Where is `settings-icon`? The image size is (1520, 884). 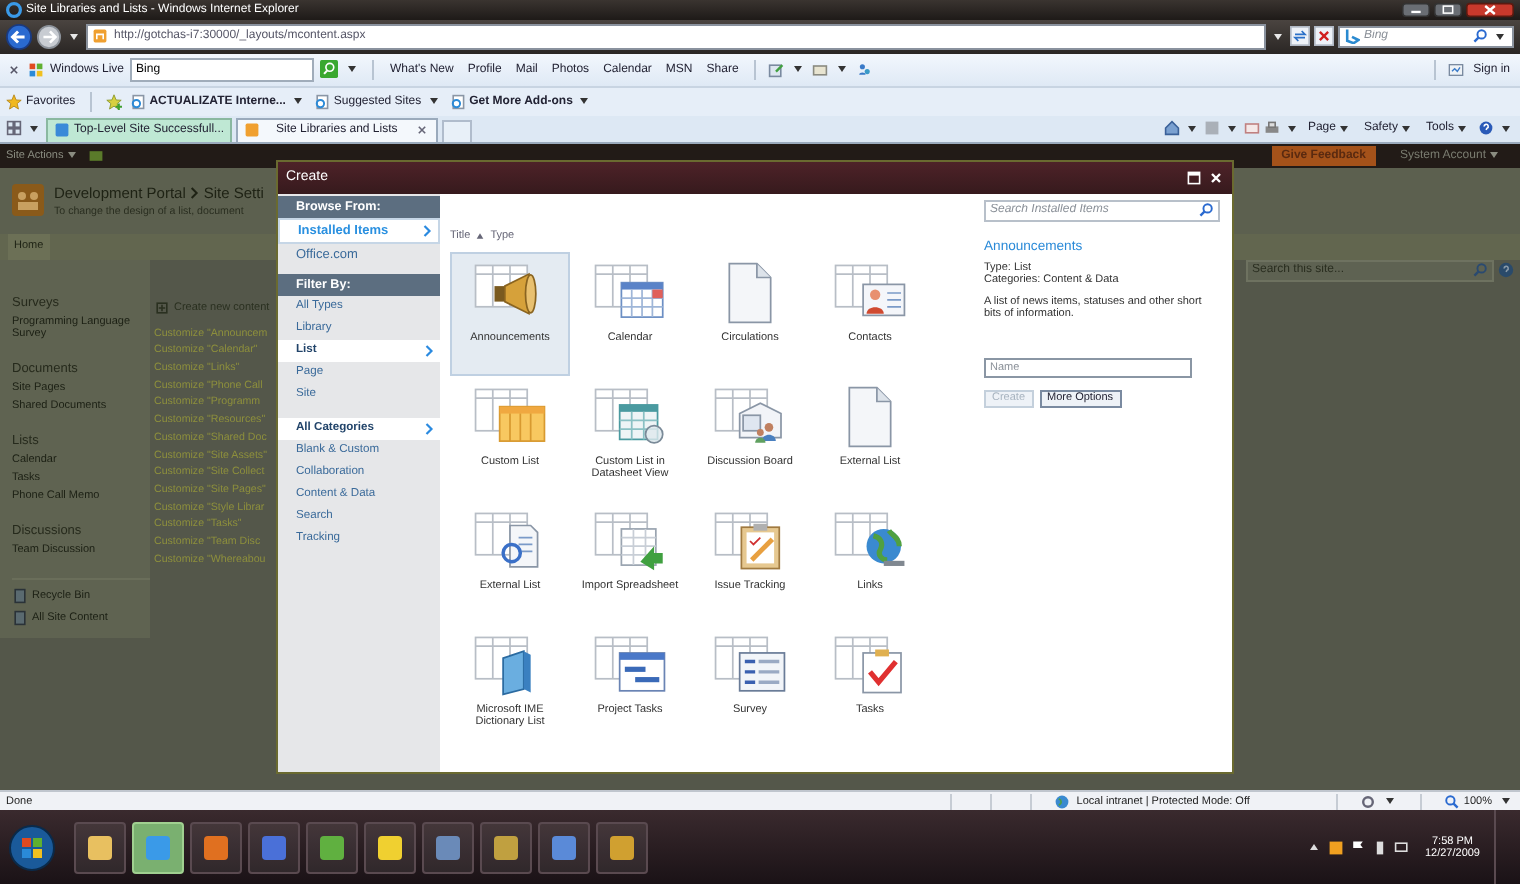 settings-icon is located at coordinates (1367, 801).